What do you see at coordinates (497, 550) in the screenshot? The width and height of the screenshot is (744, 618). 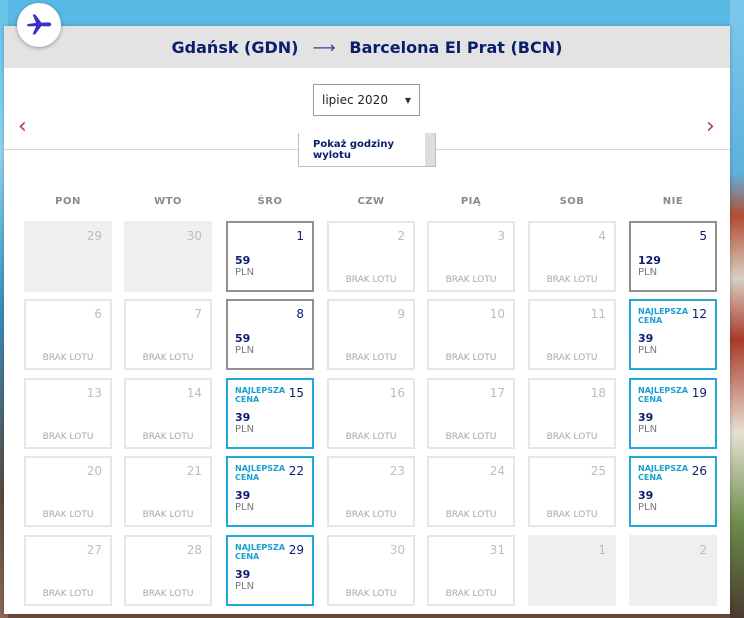 I see `day-number: 31` at bounding box center [497, 550].